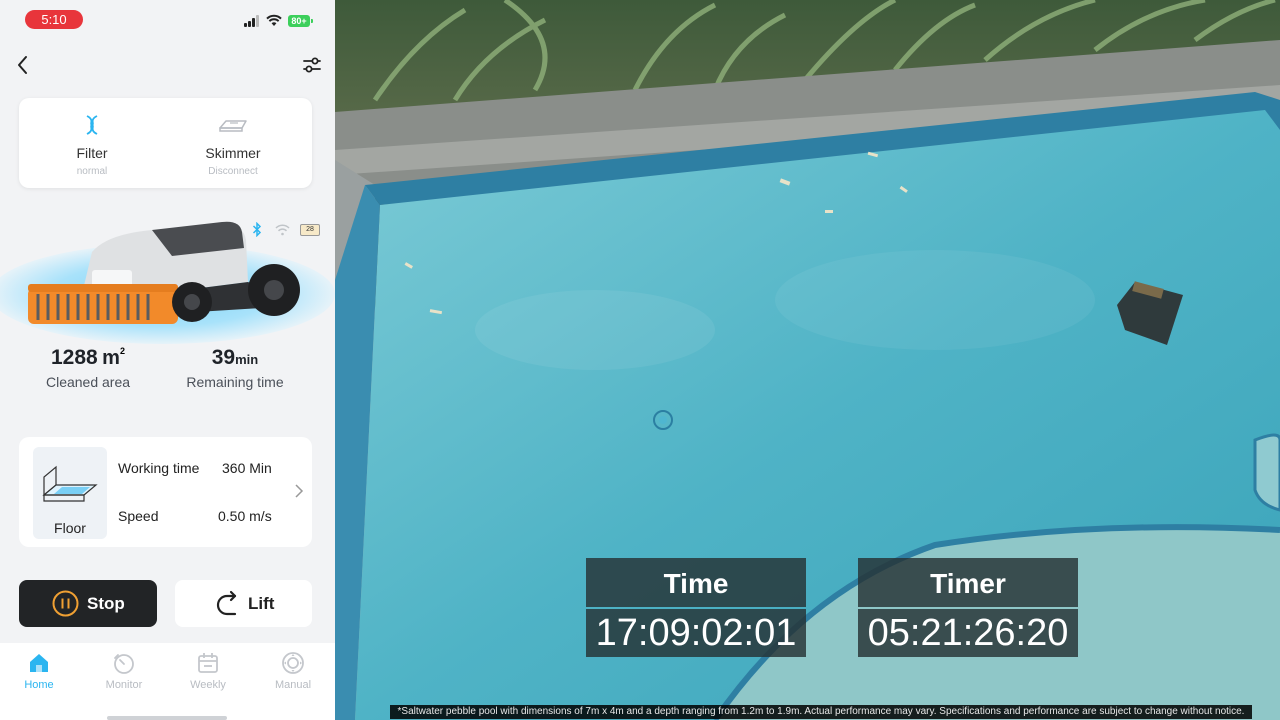 The width and height of the screenshot is (1280, 720). What do you see at coordinates (223, 357) in the screenshot?
I see `remaining-time-value: 39` at bounding box center [223, 357].